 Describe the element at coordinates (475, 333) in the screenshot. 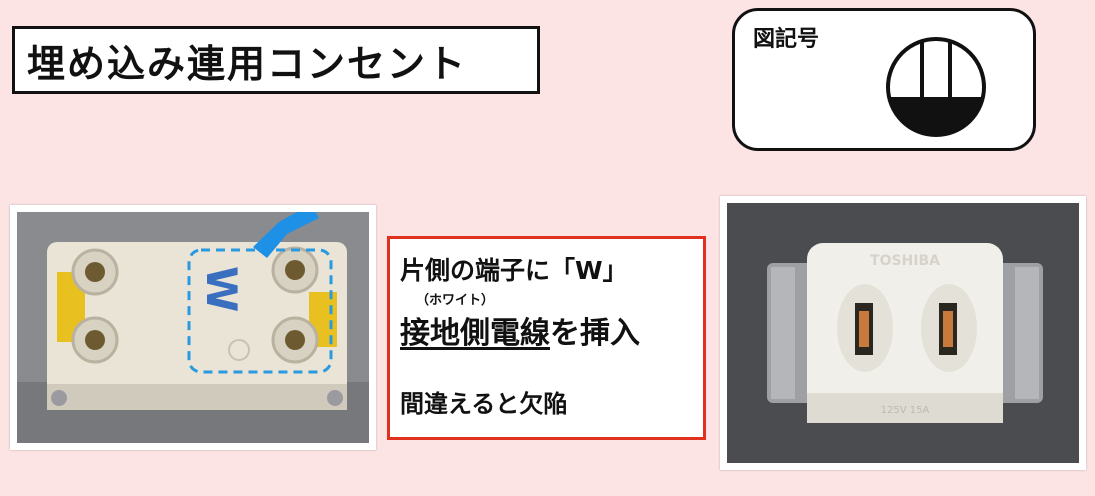

I see `note-ground-wire: 接地側電線` at that location.